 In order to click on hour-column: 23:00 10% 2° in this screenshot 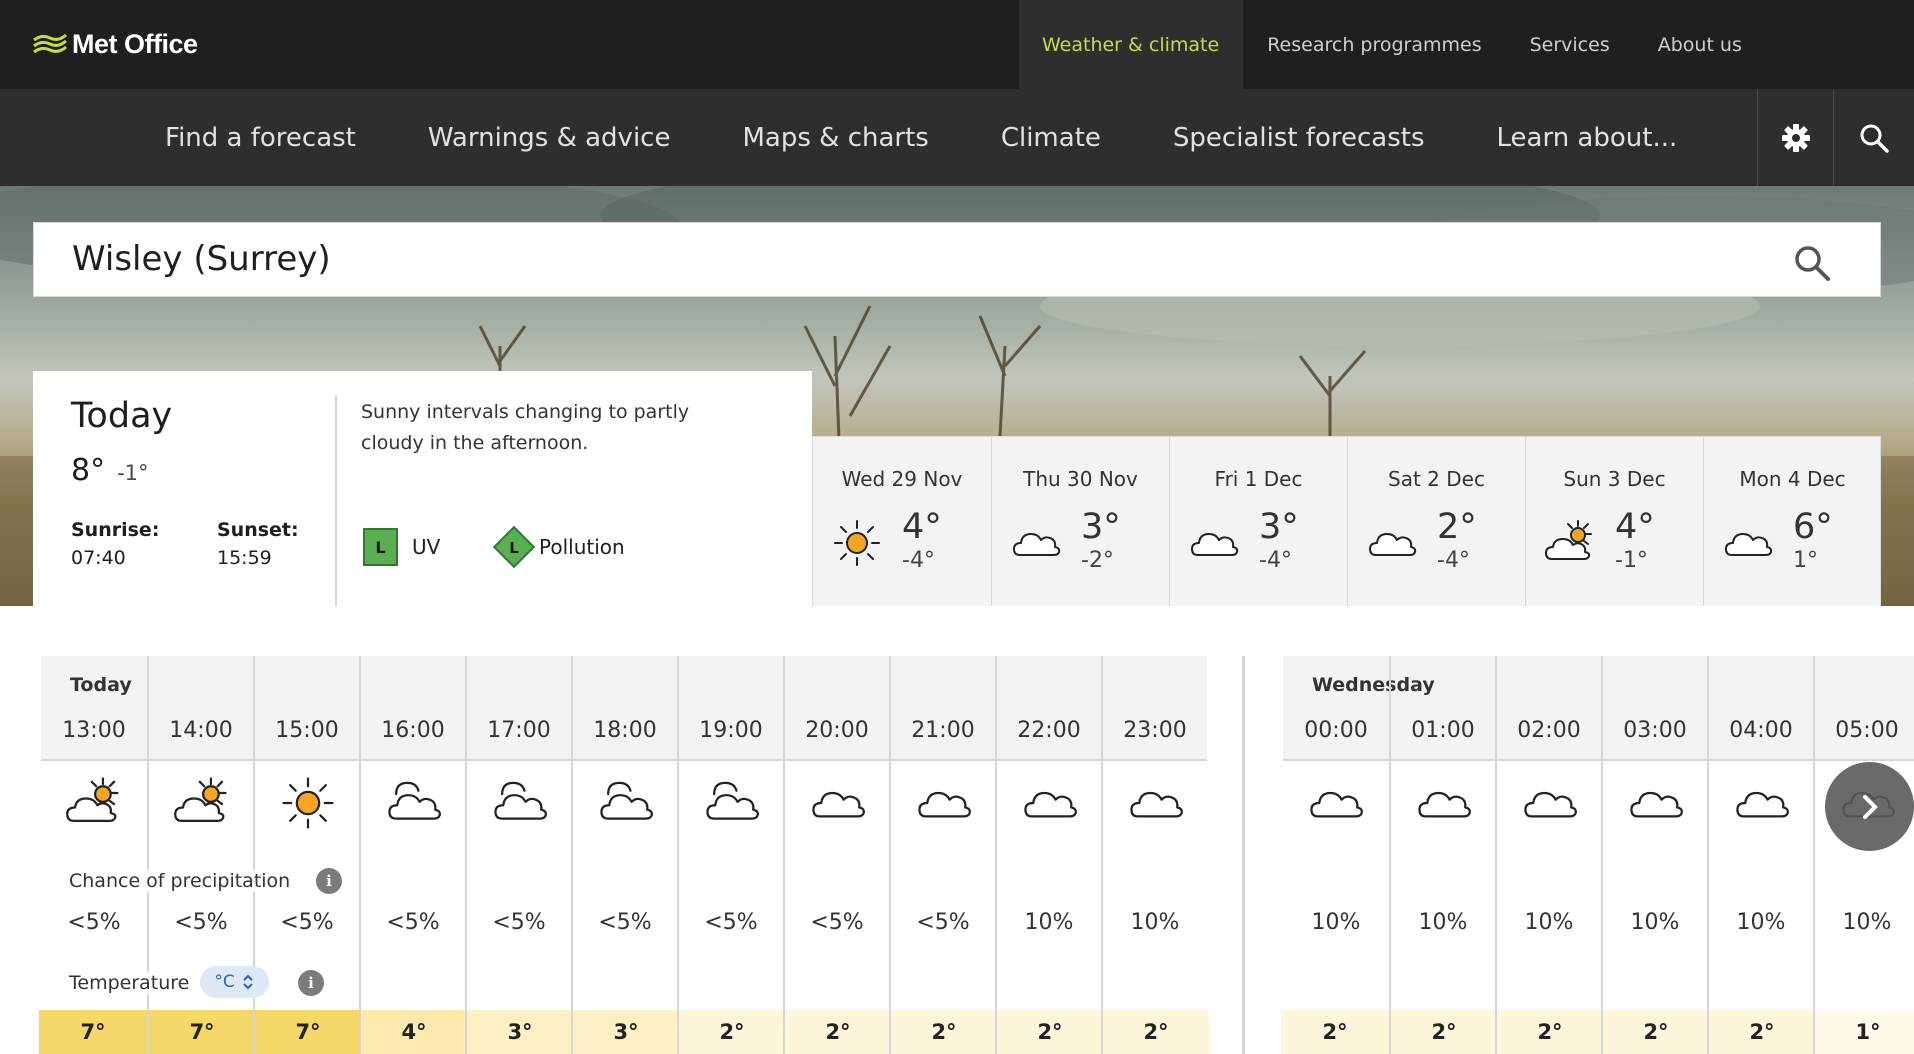, I will do `click(1155, 855)`.